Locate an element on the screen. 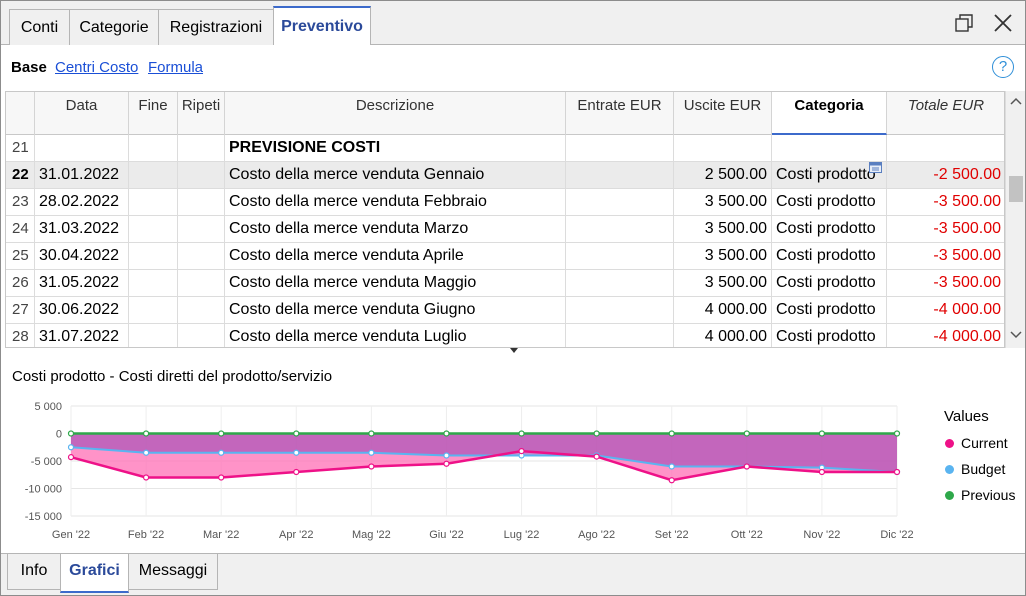 The width and height of the screenshot is (1026, 596). subtab-base: Base is located at coordinates (29, 67).